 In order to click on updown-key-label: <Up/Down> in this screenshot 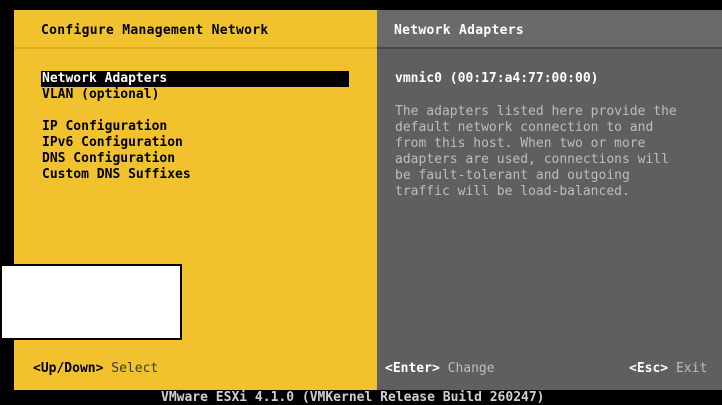, I will do `click(68, 368)`.